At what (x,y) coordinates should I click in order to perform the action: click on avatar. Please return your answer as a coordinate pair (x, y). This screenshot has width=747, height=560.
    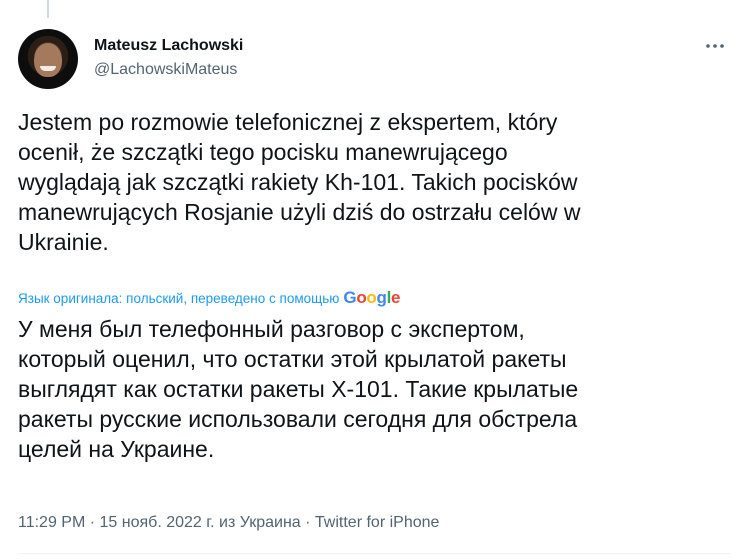
    Looking at the image, I should click on (48, 59).